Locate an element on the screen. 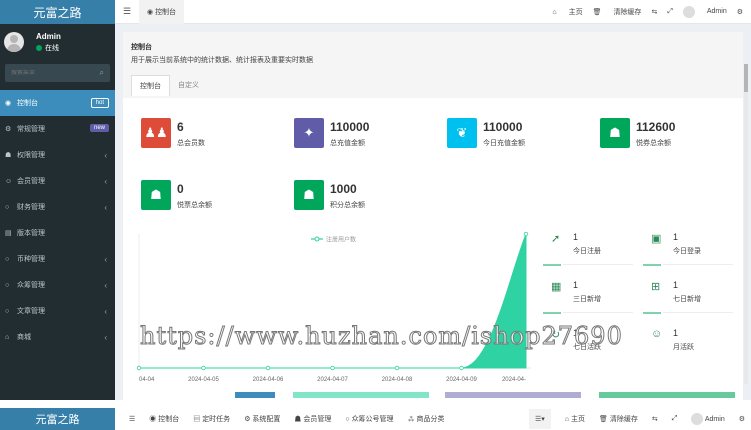 This screenshot has width=751, height=430. sidebar-item-articles: ○ 文章管理 ‹ is located at coordinates (57, 311).